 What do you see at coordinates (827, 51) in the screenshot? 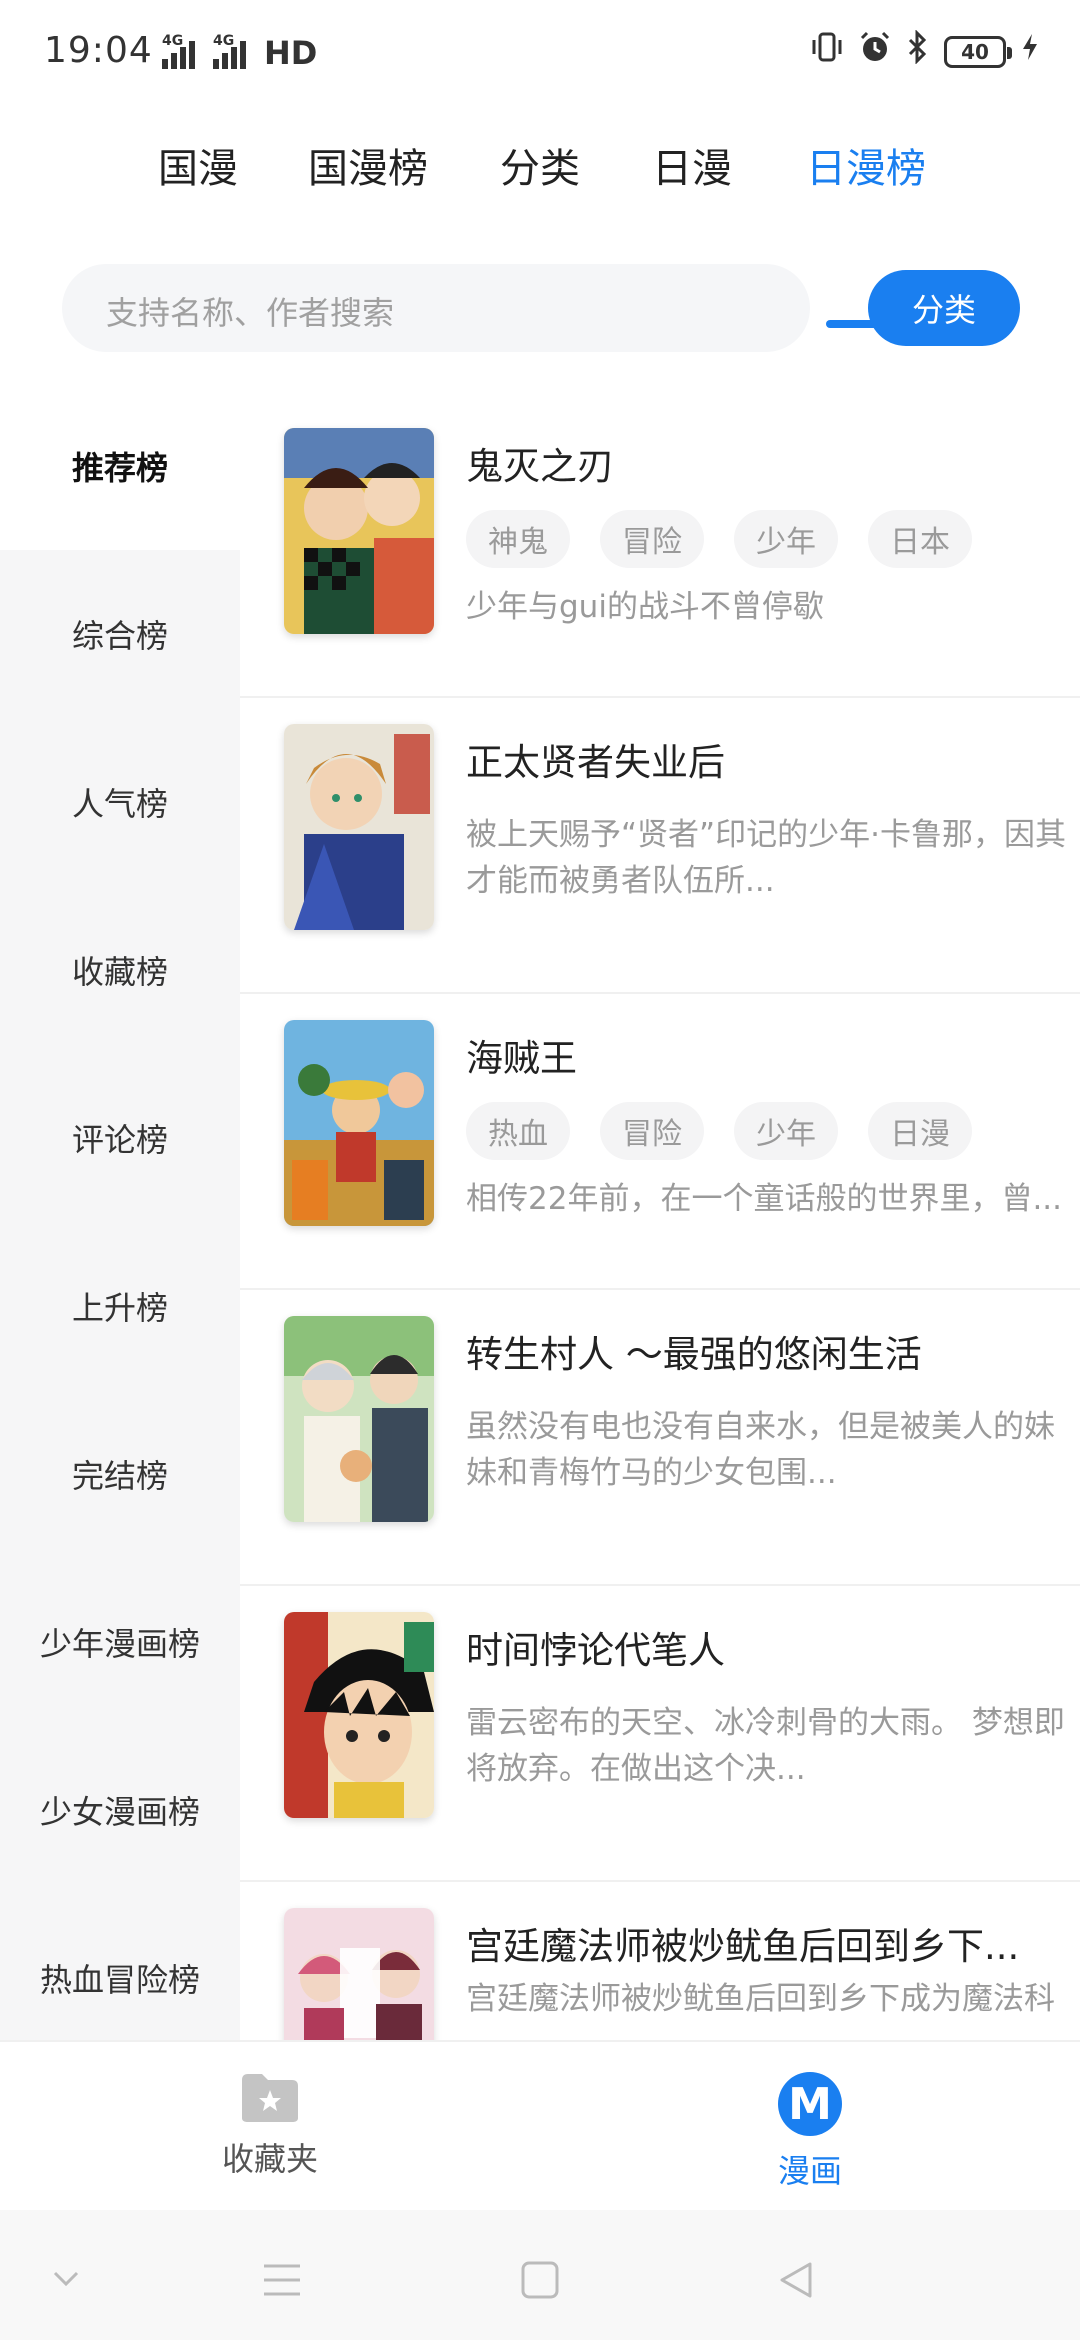
I see `vibrate-icon` at bounding box center [827, 51].